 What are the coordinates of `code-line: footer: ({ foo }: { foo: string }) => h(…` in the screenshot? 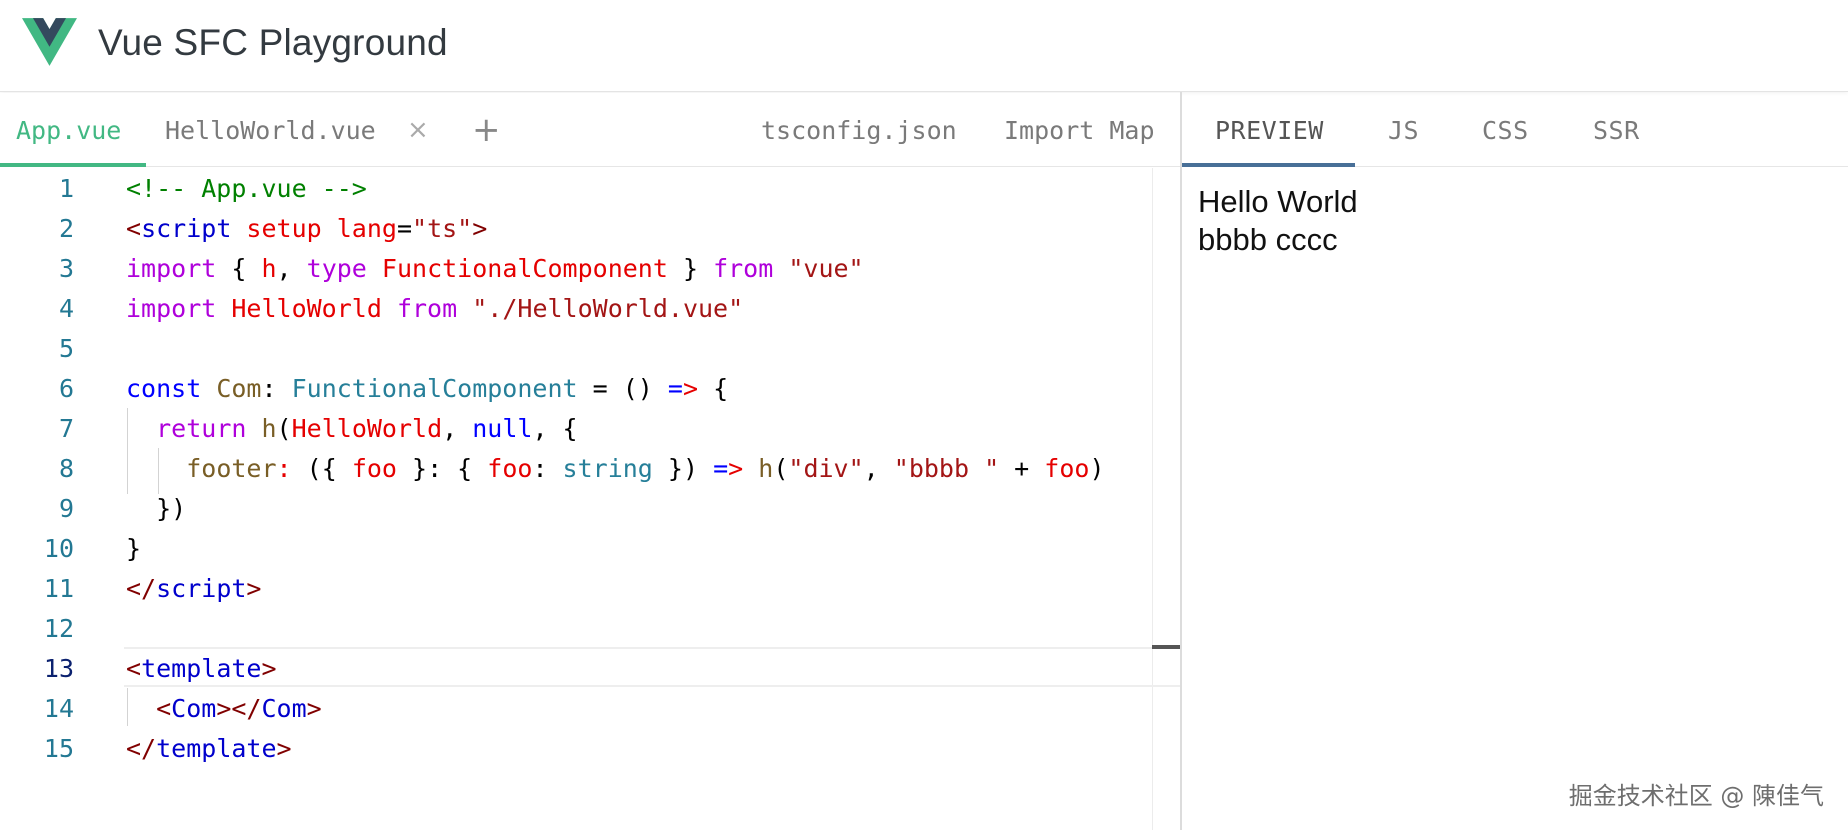 It's located at (615, 468).